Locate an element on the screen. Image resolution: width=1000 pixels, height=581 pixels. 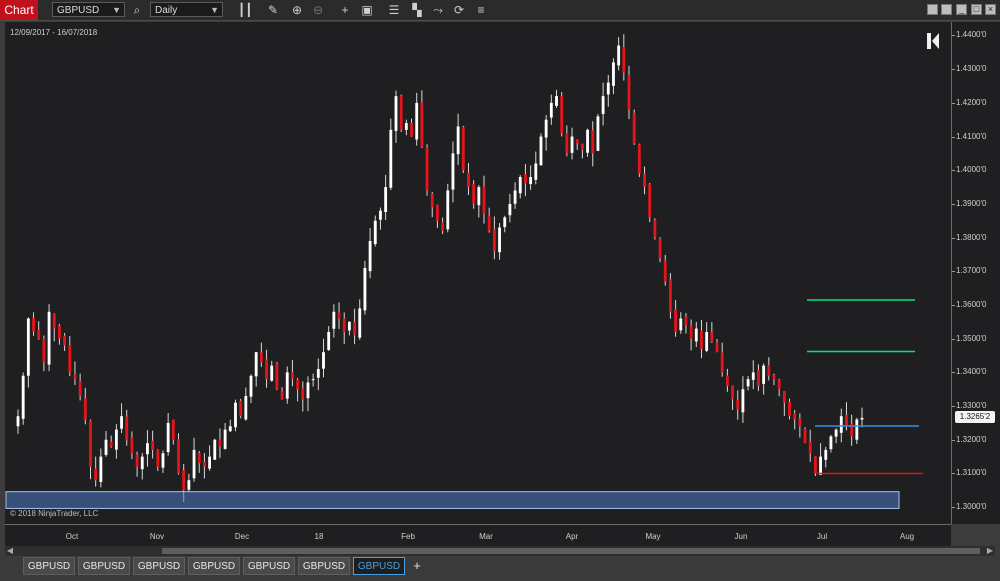
search-icon: ⌕ is located at coordinates (137, 10).